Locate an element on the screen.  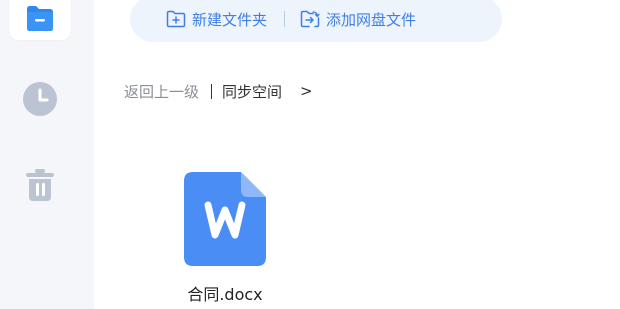
clock-icon is located at coordinates (40, 99).